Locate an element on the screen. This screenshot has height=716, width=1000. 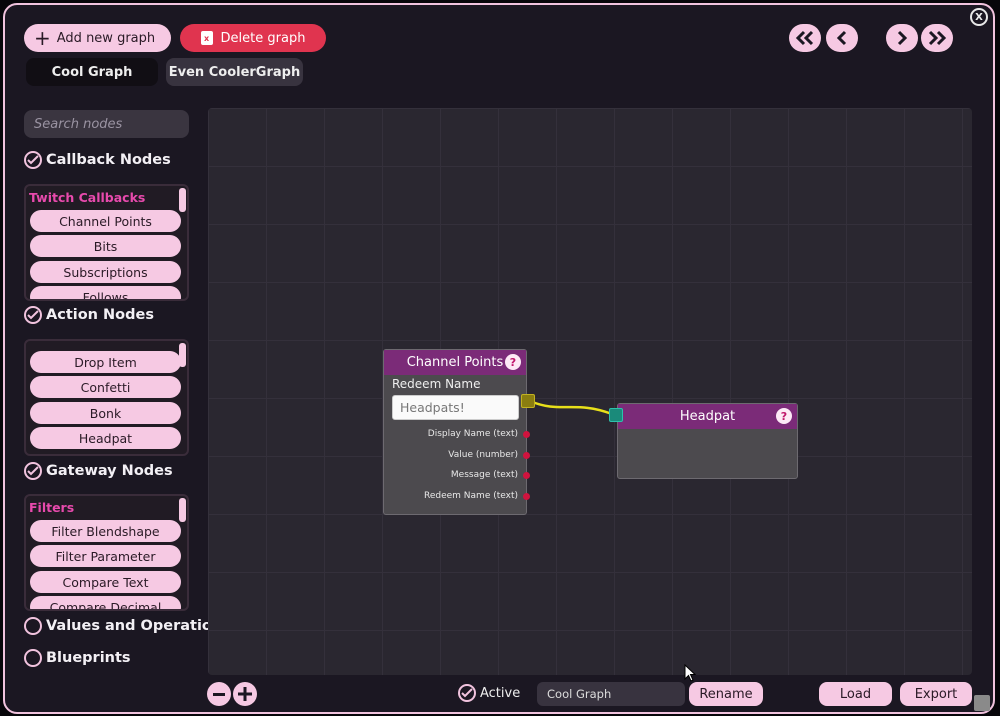
list-item: Follows is located at coordinates (105, 292).